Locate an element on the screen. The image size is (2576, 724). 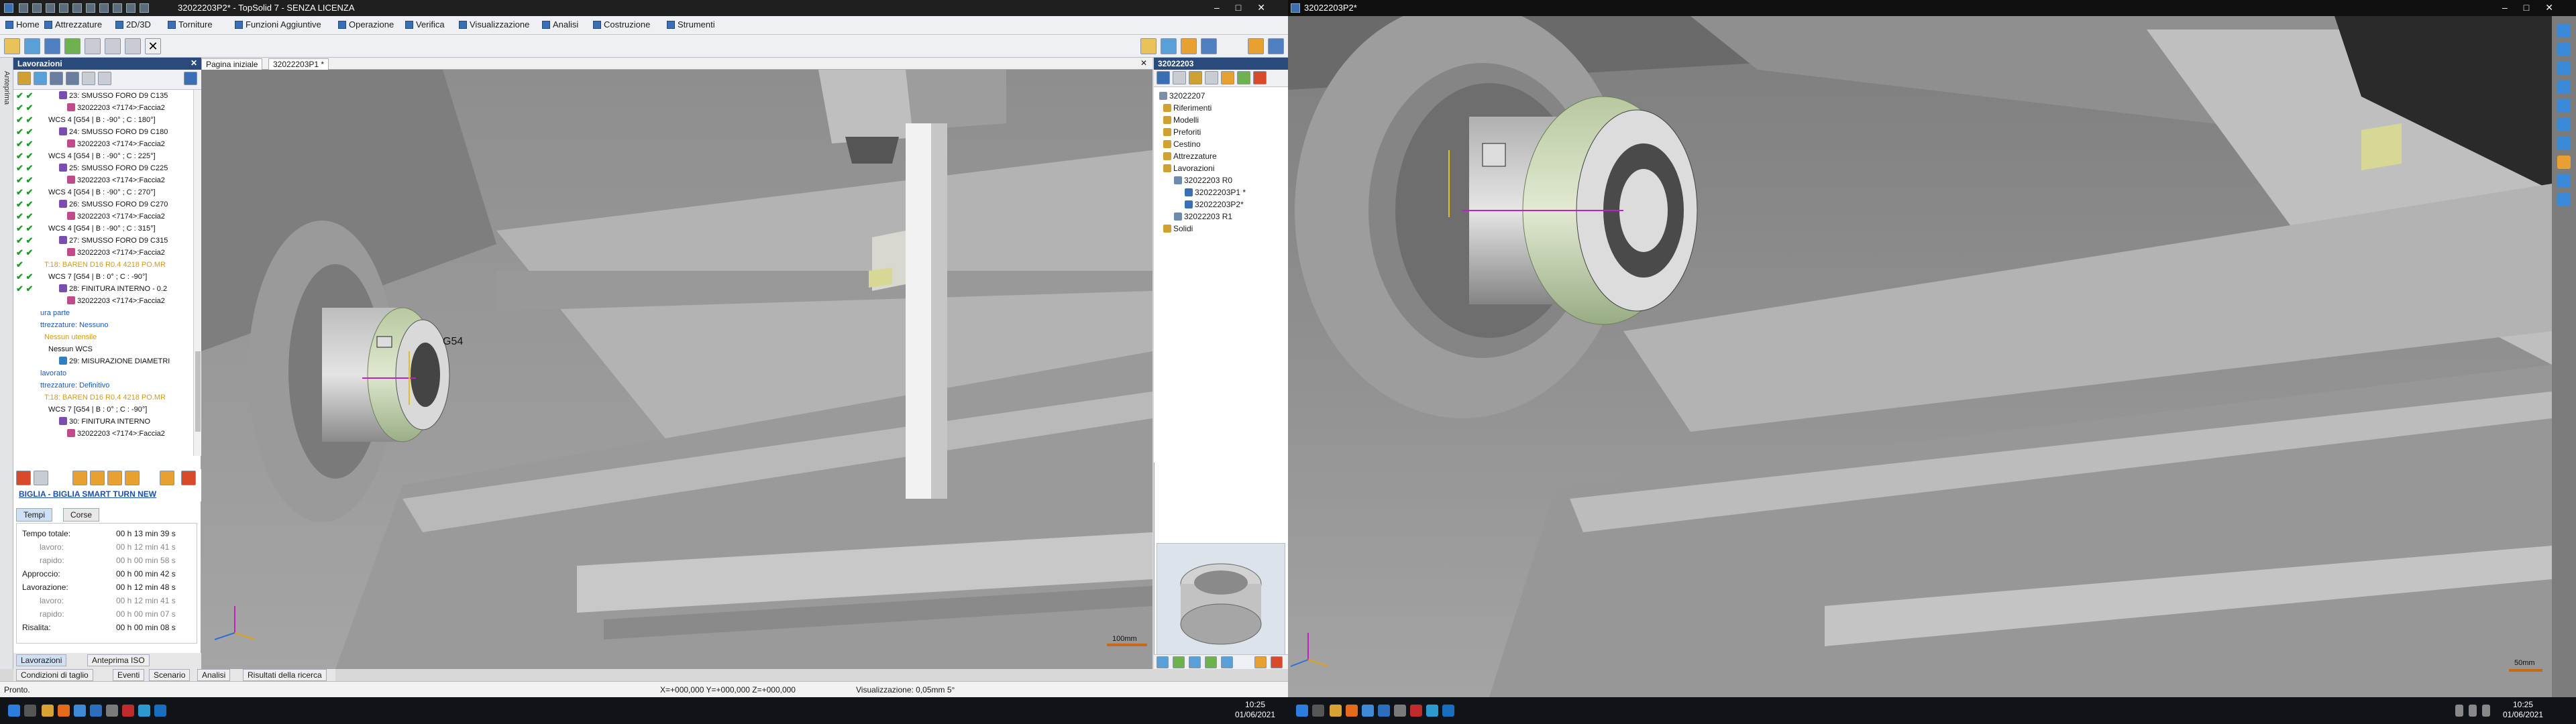
simulate-icon is located at coordinates (190, 78).